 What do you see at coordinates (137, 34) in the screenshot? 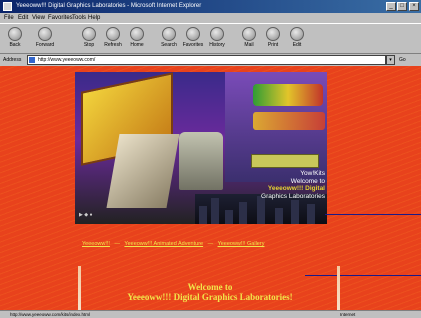
I see `home-icon` at bounding box center [137, 34].